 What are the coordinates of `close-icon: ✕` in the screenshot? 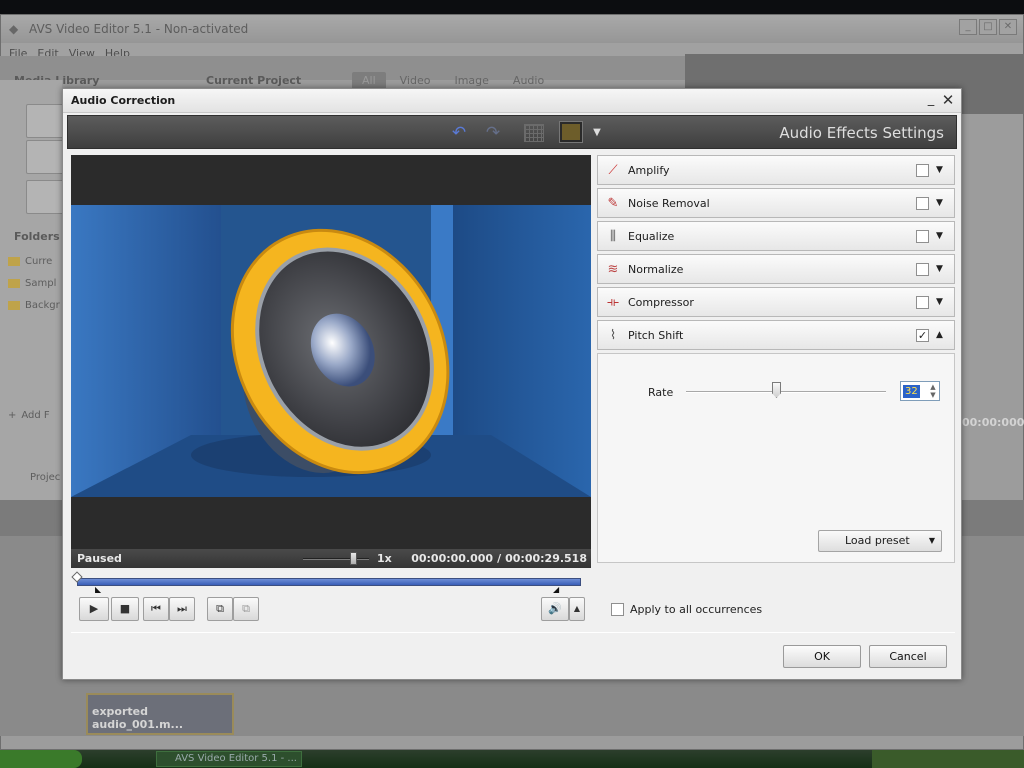 It's located at (948, 100).